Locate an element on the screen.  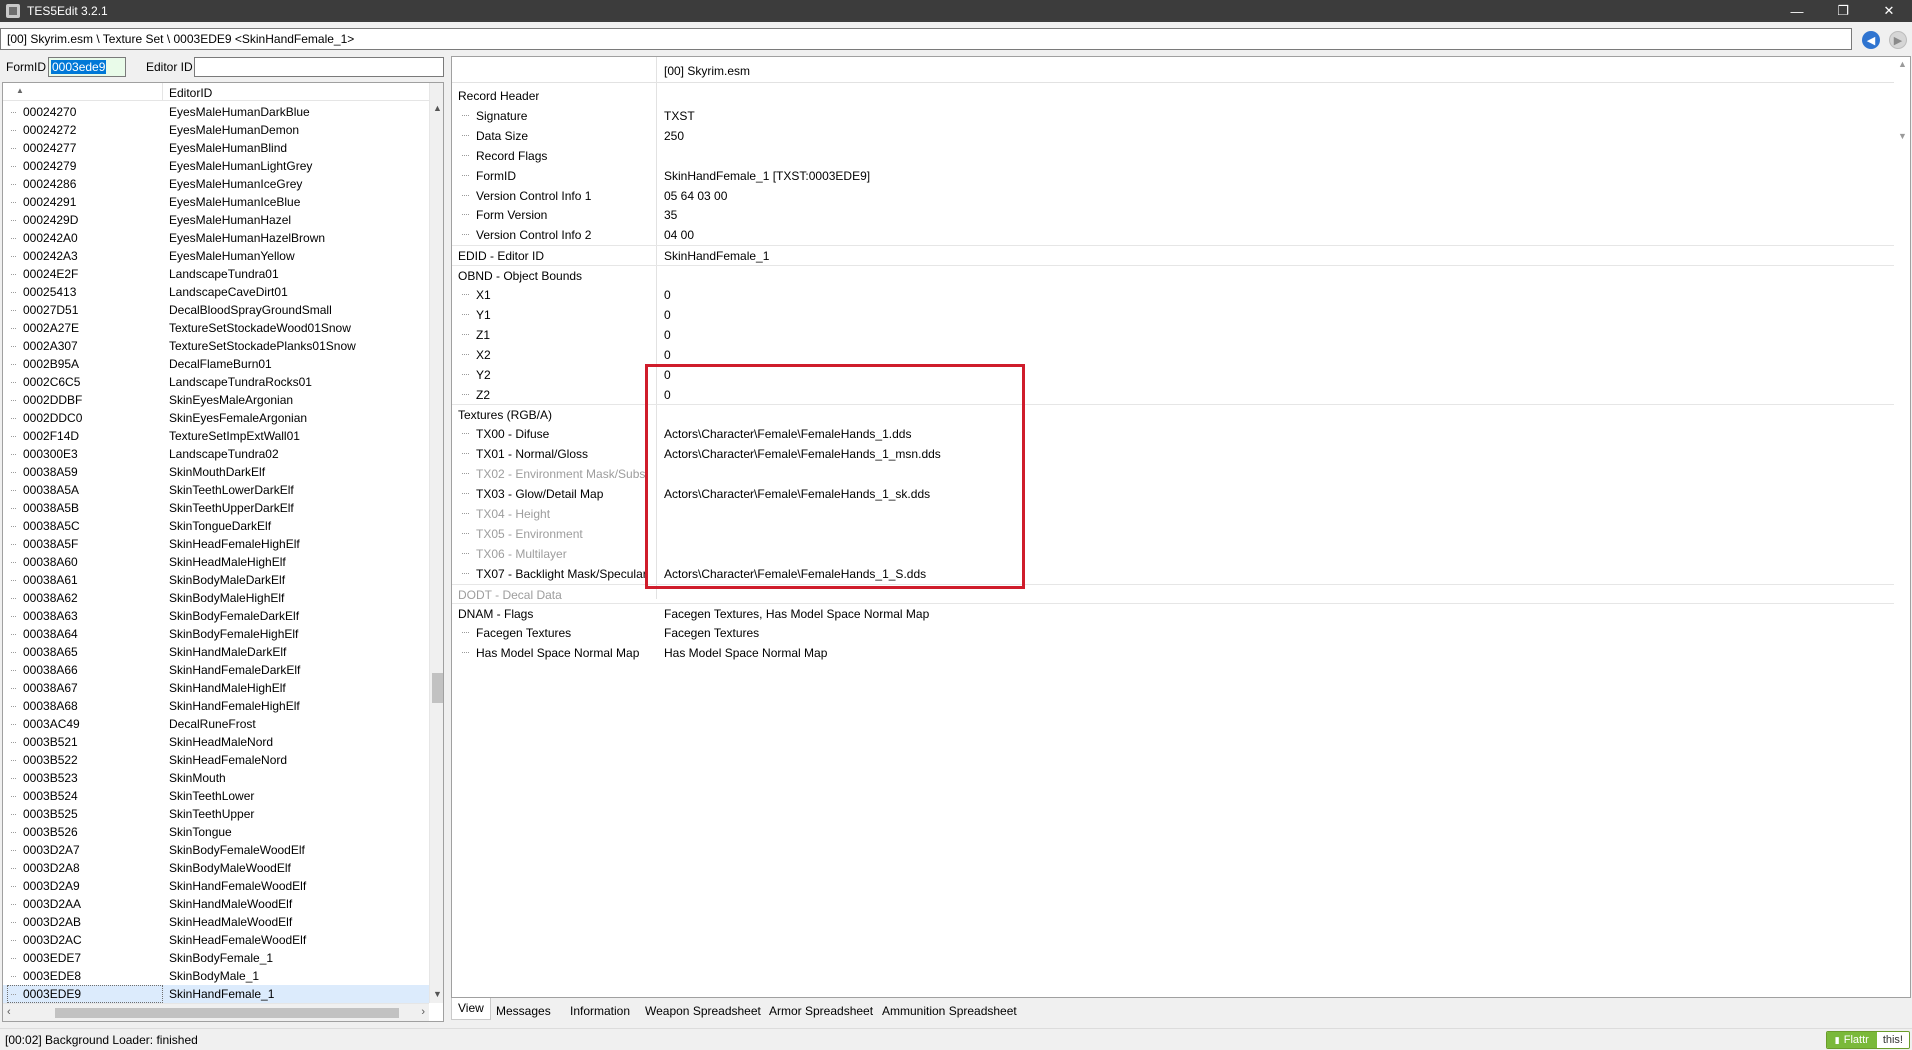
minimize-button: — is located at coordinates (1797, 11).